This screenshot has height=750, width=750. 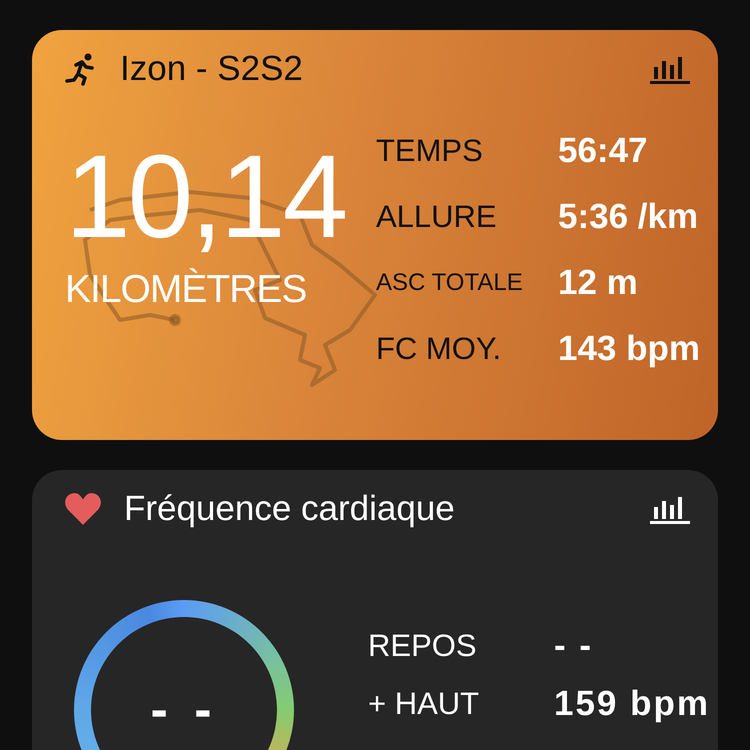 What do you see at coordinates (632, 704) in the screenshot?
I see `stat-value: 159 bpm` at bounding box center [632, 704].